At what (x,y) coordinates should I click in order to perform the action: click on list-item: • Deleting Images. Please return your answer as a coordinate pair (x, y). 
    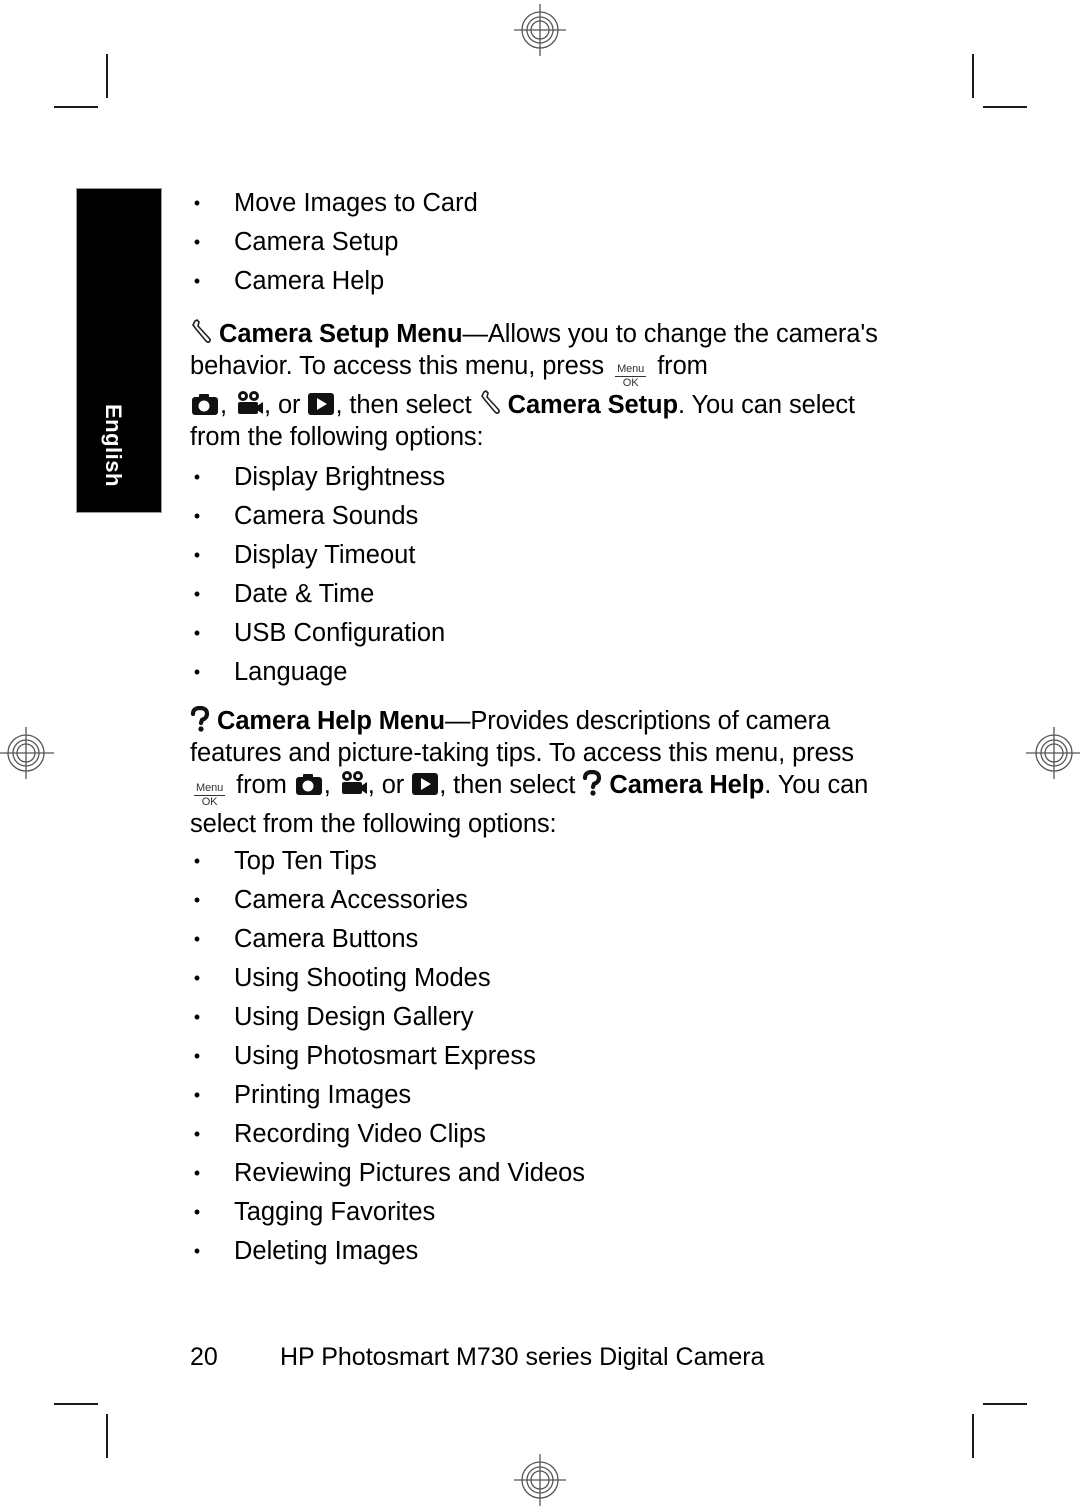
    Looking at the image, I should click on (387, 1251).